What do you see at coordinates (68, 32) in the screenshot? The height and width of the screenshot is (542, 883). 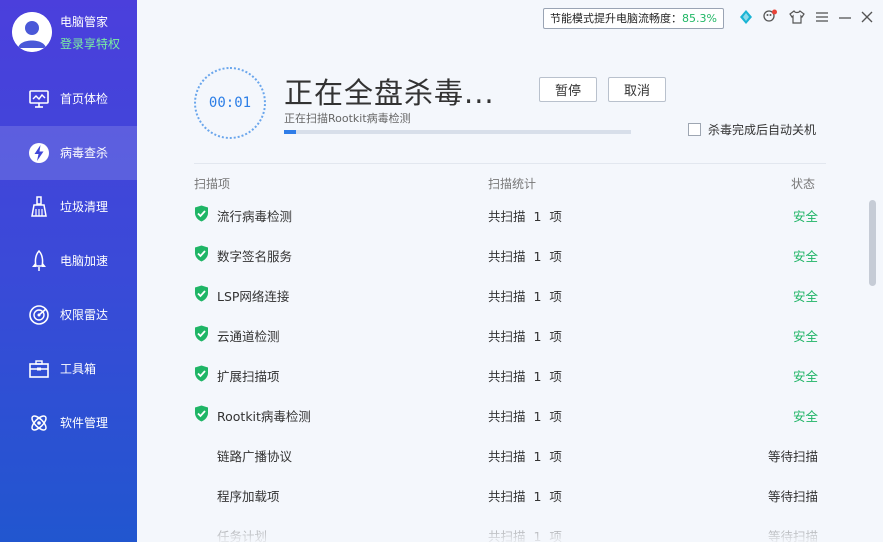 I see `profile: 电脑管家 登录享特权` at bounding box center [68, 32].